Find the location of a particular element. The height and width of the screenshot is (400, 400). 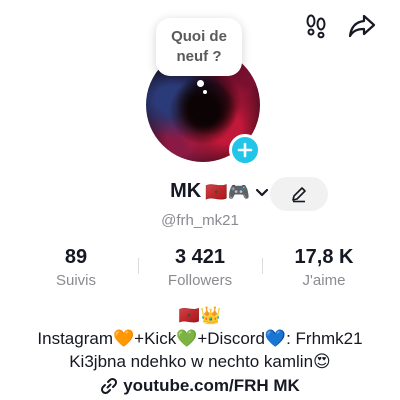

pencil-icon is located at coordinates (299, 195).